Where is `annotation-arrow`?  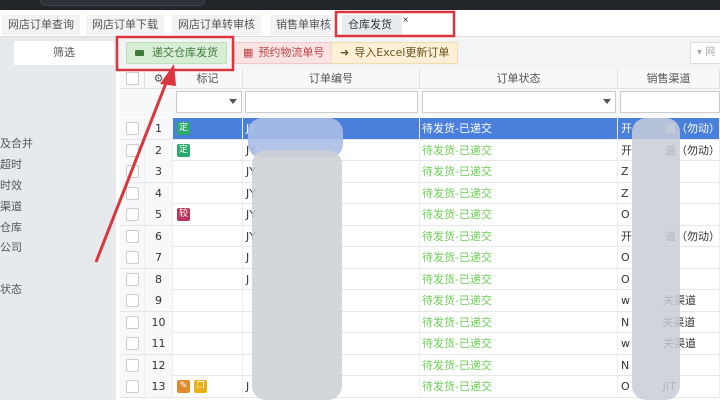 annotation-arrow is located at coordinates (132, 170).